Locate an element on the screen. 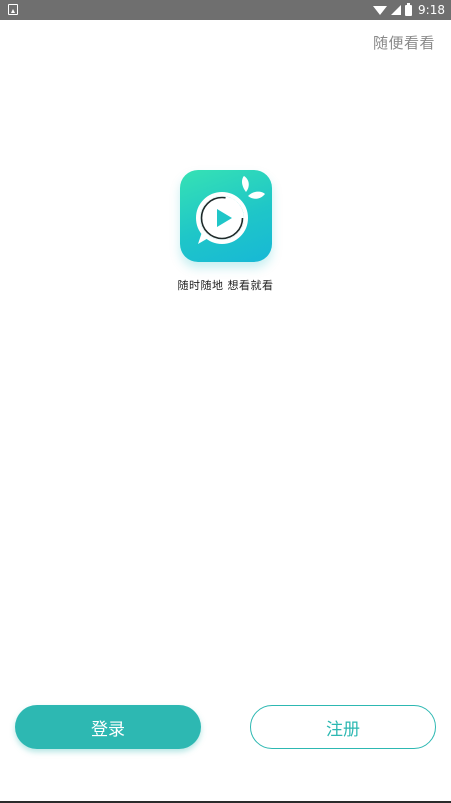 This screenshot has width=451, height=803. status-time: 9:18 is located at coordinates (431, 10).